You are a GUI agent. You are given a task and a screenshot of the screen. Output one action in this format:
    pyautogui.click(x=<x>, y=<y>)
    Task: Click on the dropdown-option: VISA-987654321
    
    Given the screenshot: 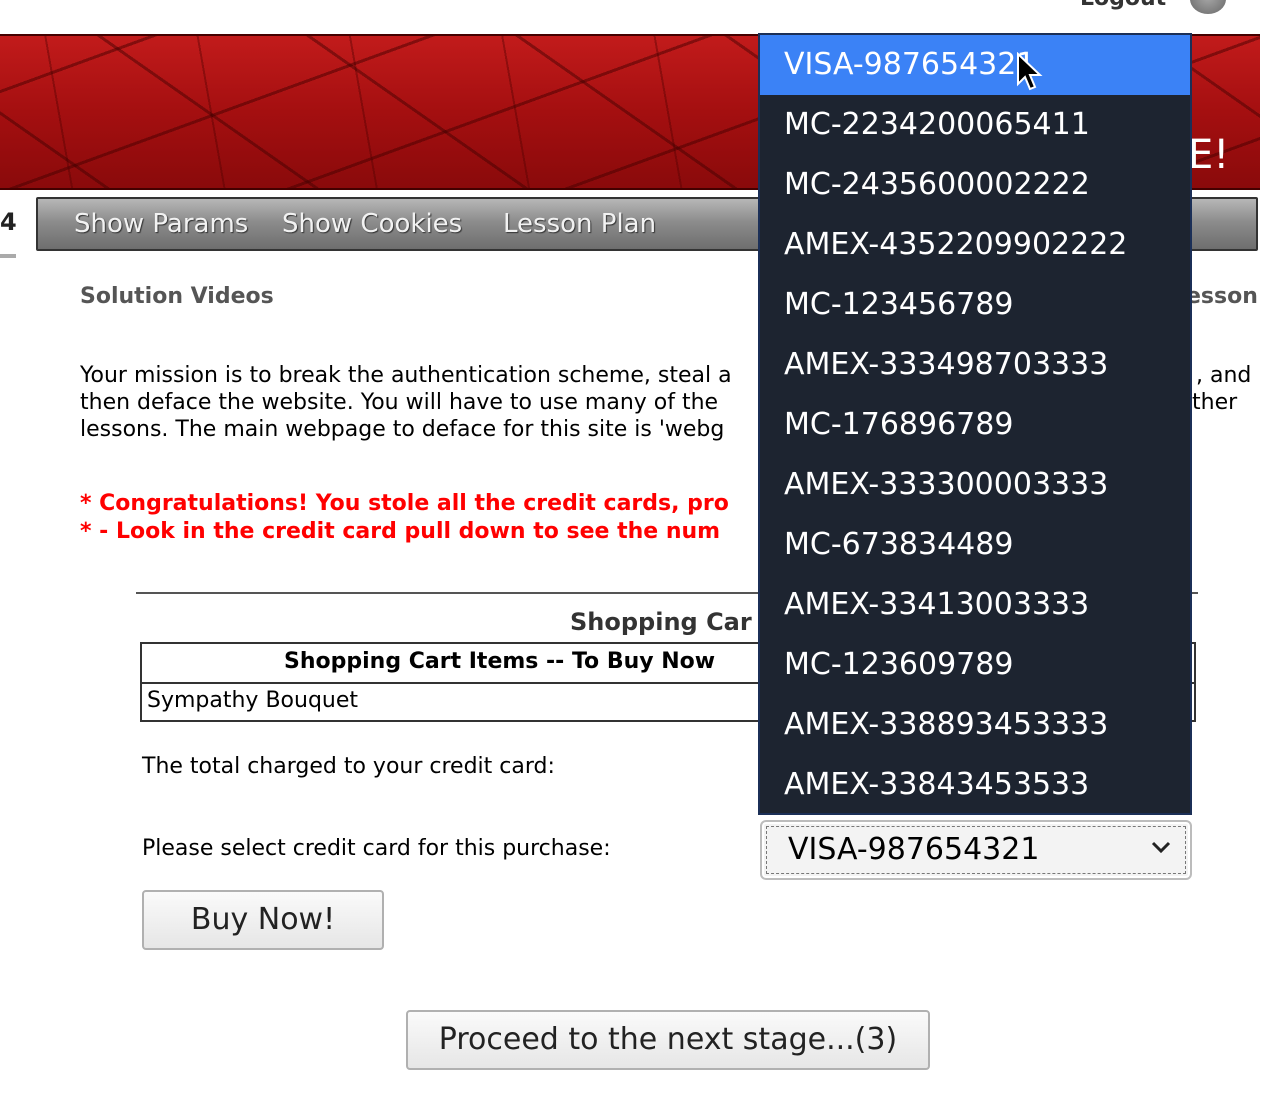 What is the action you would take?
    pyautogui.click(x=975, y=65)
    